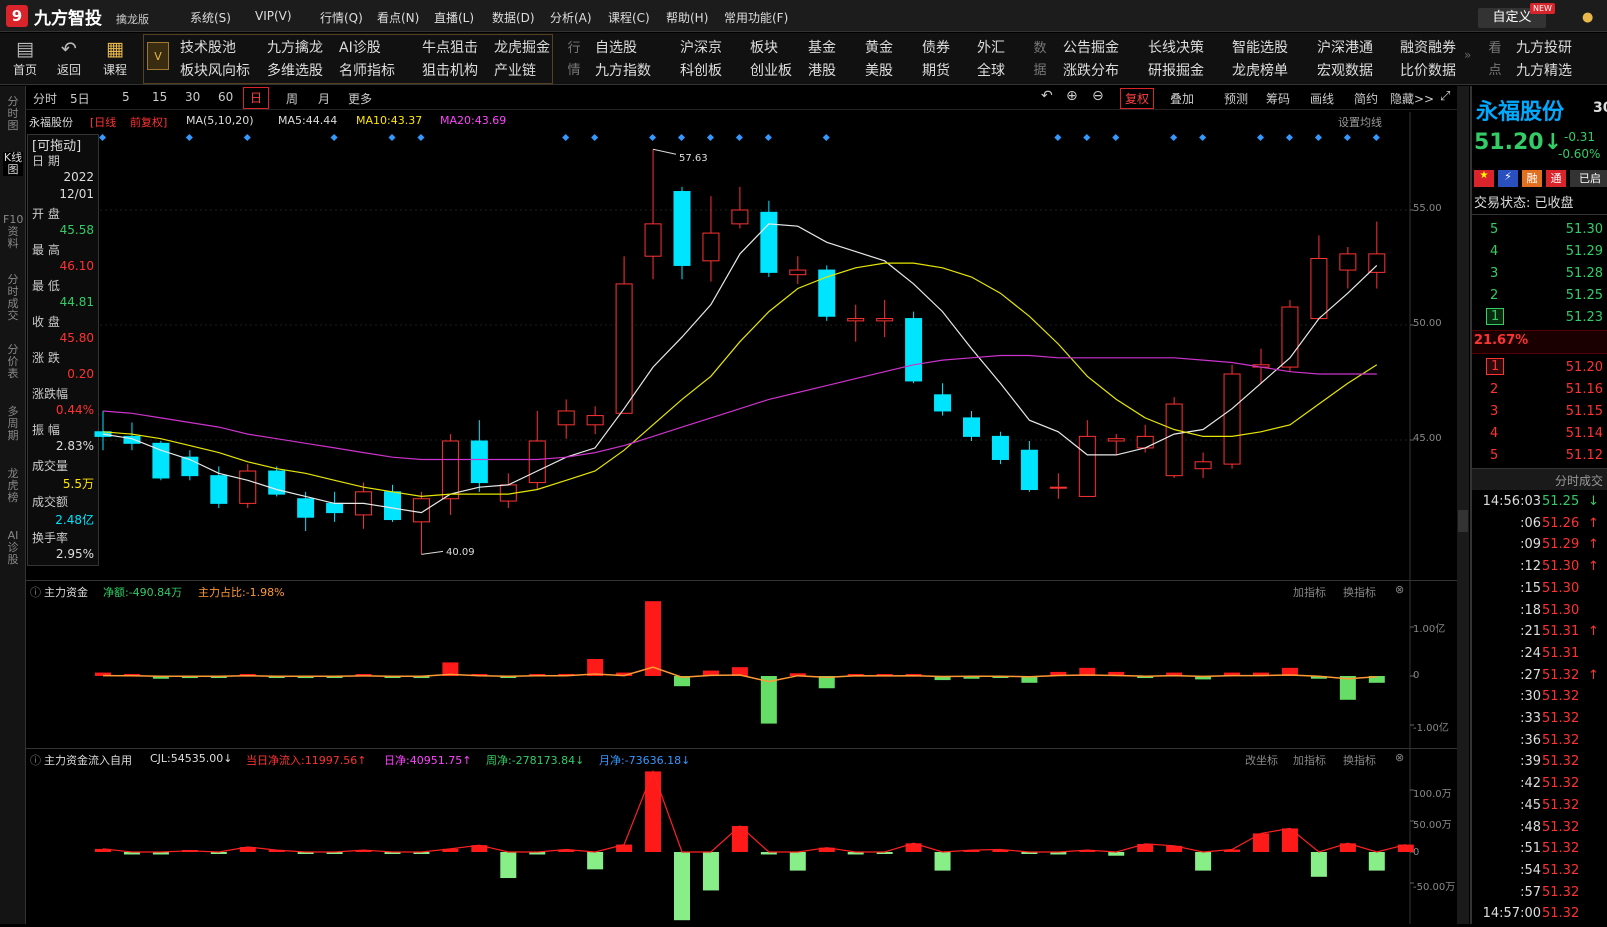 This screenshot has width=1607, height=927. Describe the element at coordinates (1432, 794) in the screenshot. I see `p2-tick-100: 100.0万` at that location.